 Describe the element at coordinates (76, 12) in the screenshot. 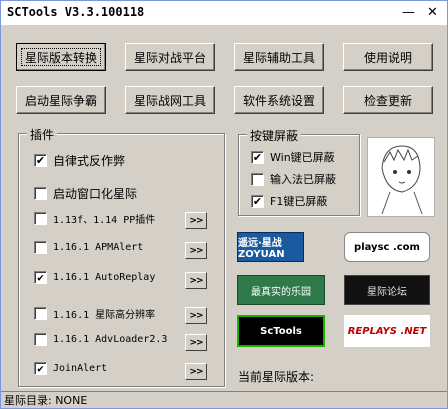

I see `window-title: SCTools V3.3.100118` at that location.